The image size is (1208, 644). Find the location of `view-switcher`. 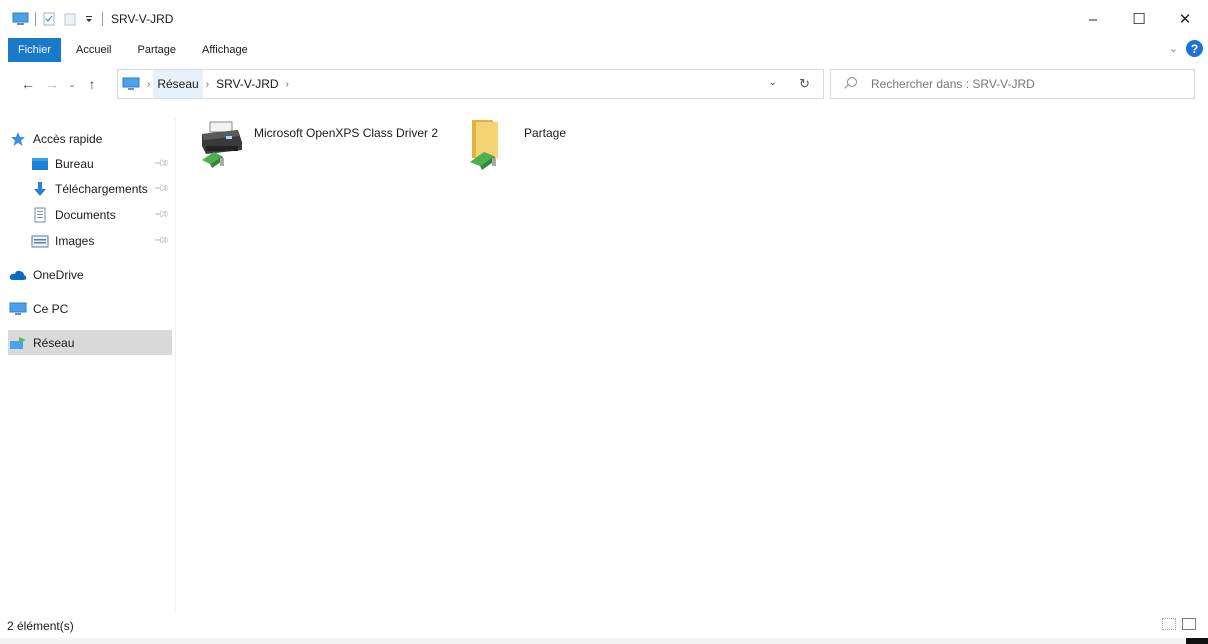

view-switcher is located at coordinates (1179, 624).